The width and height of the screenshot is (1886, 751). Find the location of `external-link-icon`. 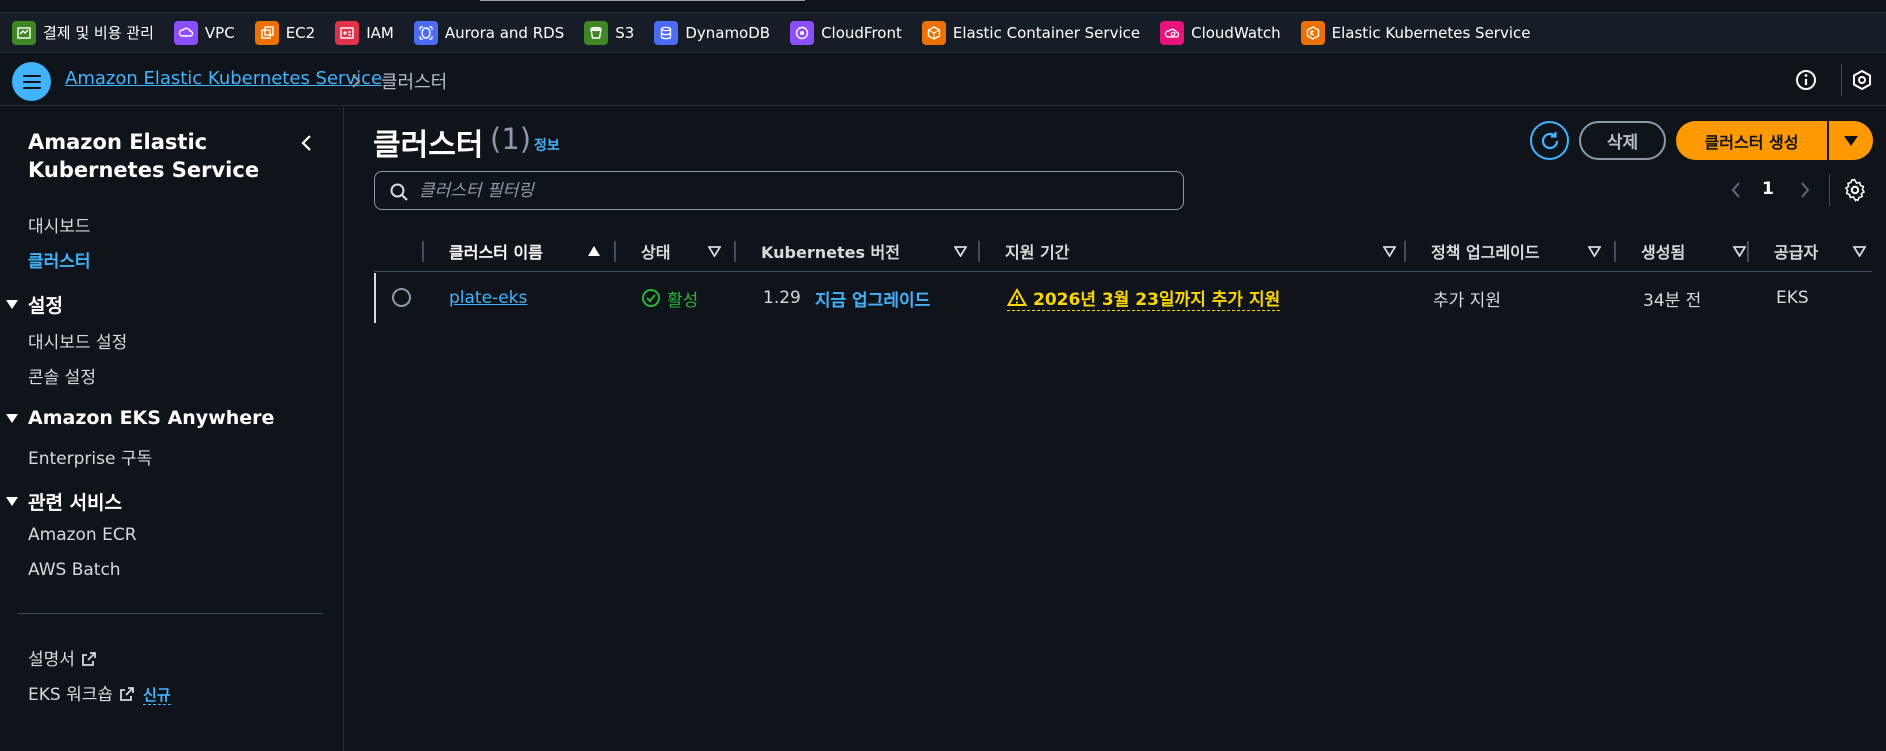

external-link-icon is located at coordinates (89, 659).